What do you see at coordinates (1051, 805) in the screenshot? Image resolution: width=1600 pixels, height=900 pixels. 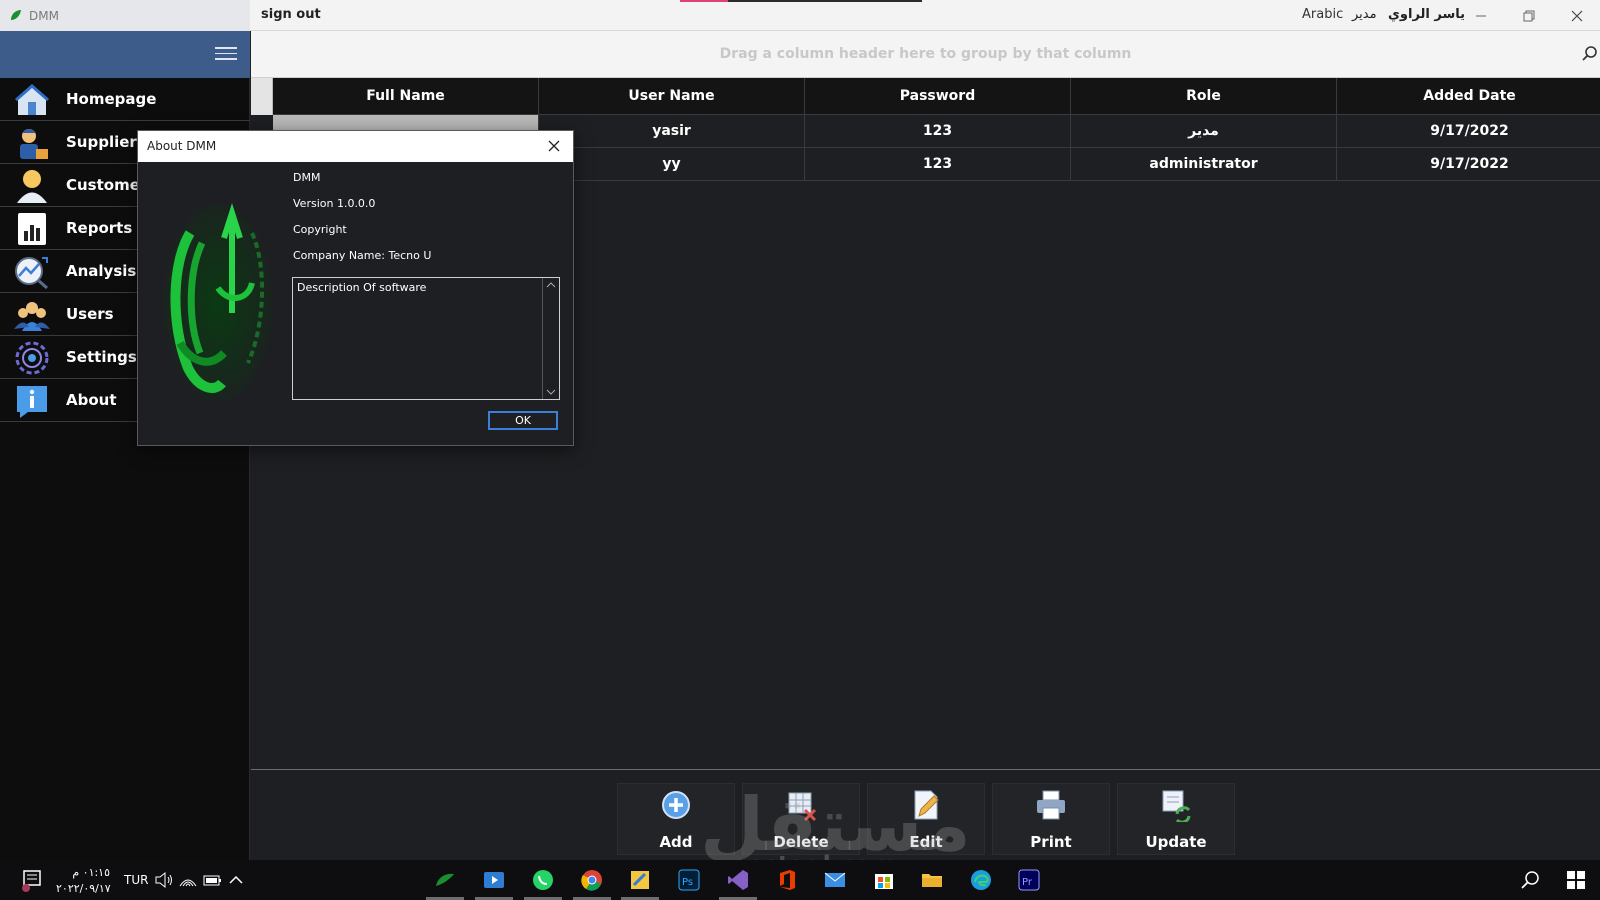 I see `print-icon` at bounding box center [1051, 805].